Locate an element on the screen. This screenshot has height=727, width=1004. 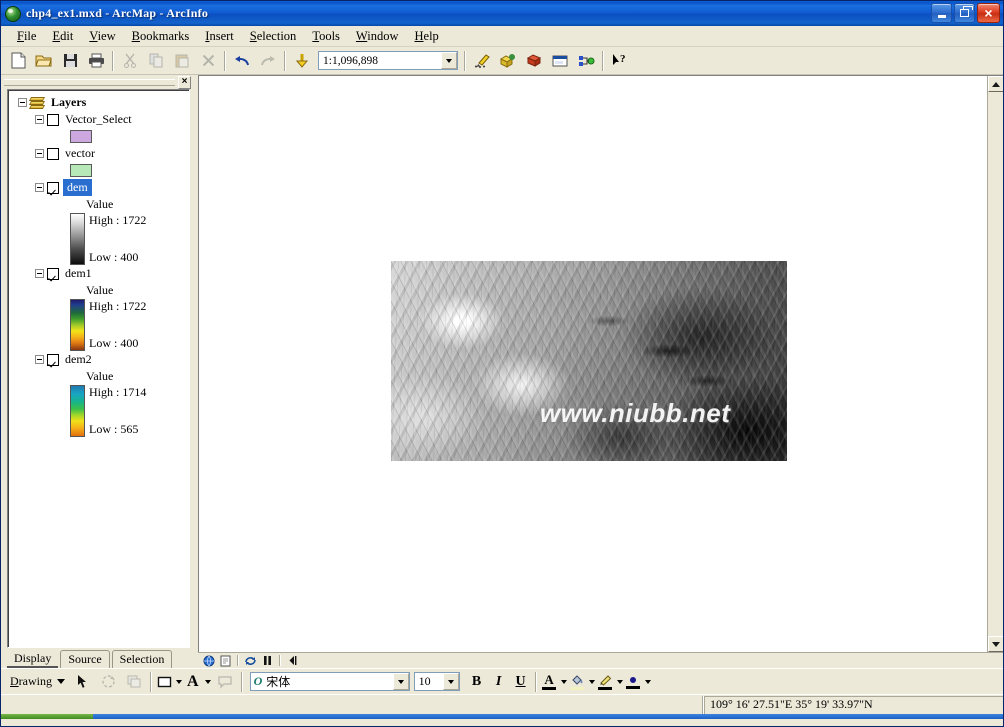
line-color-button is located at coordinates (610, 681).